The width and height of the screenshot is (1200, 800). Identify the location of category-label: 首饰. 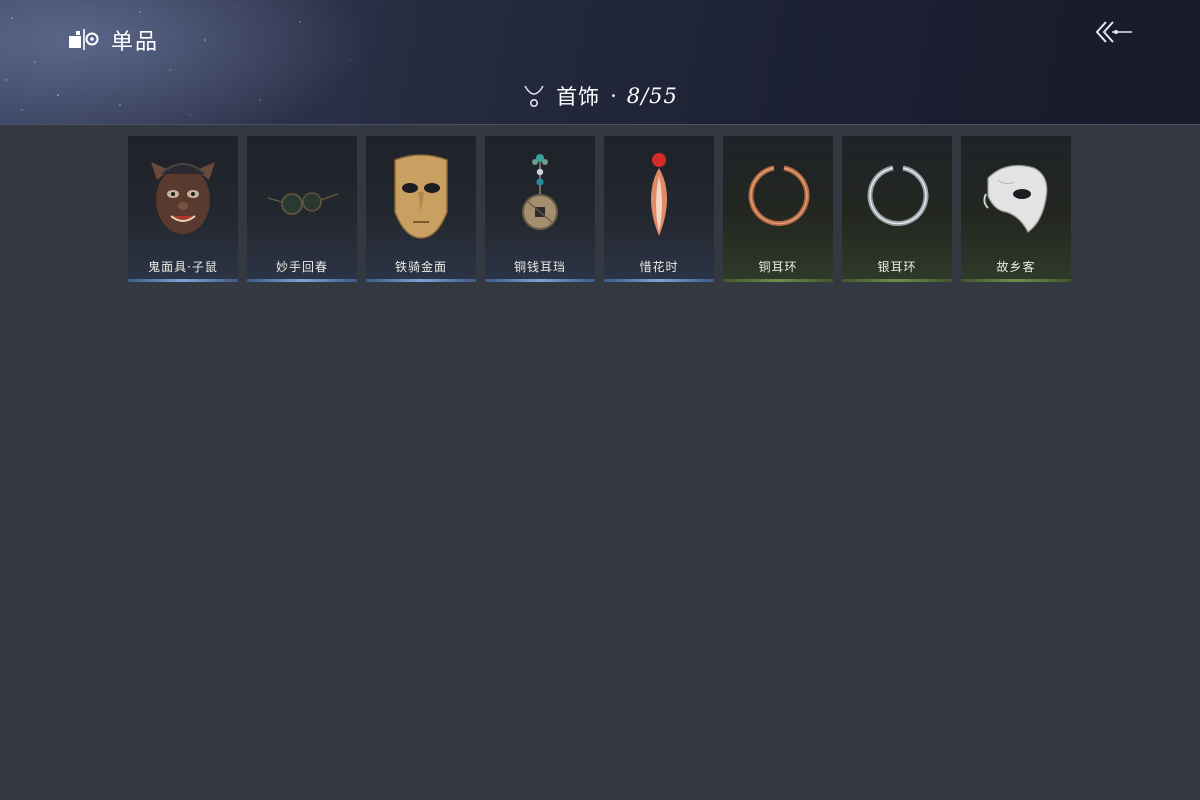
(578, 97).